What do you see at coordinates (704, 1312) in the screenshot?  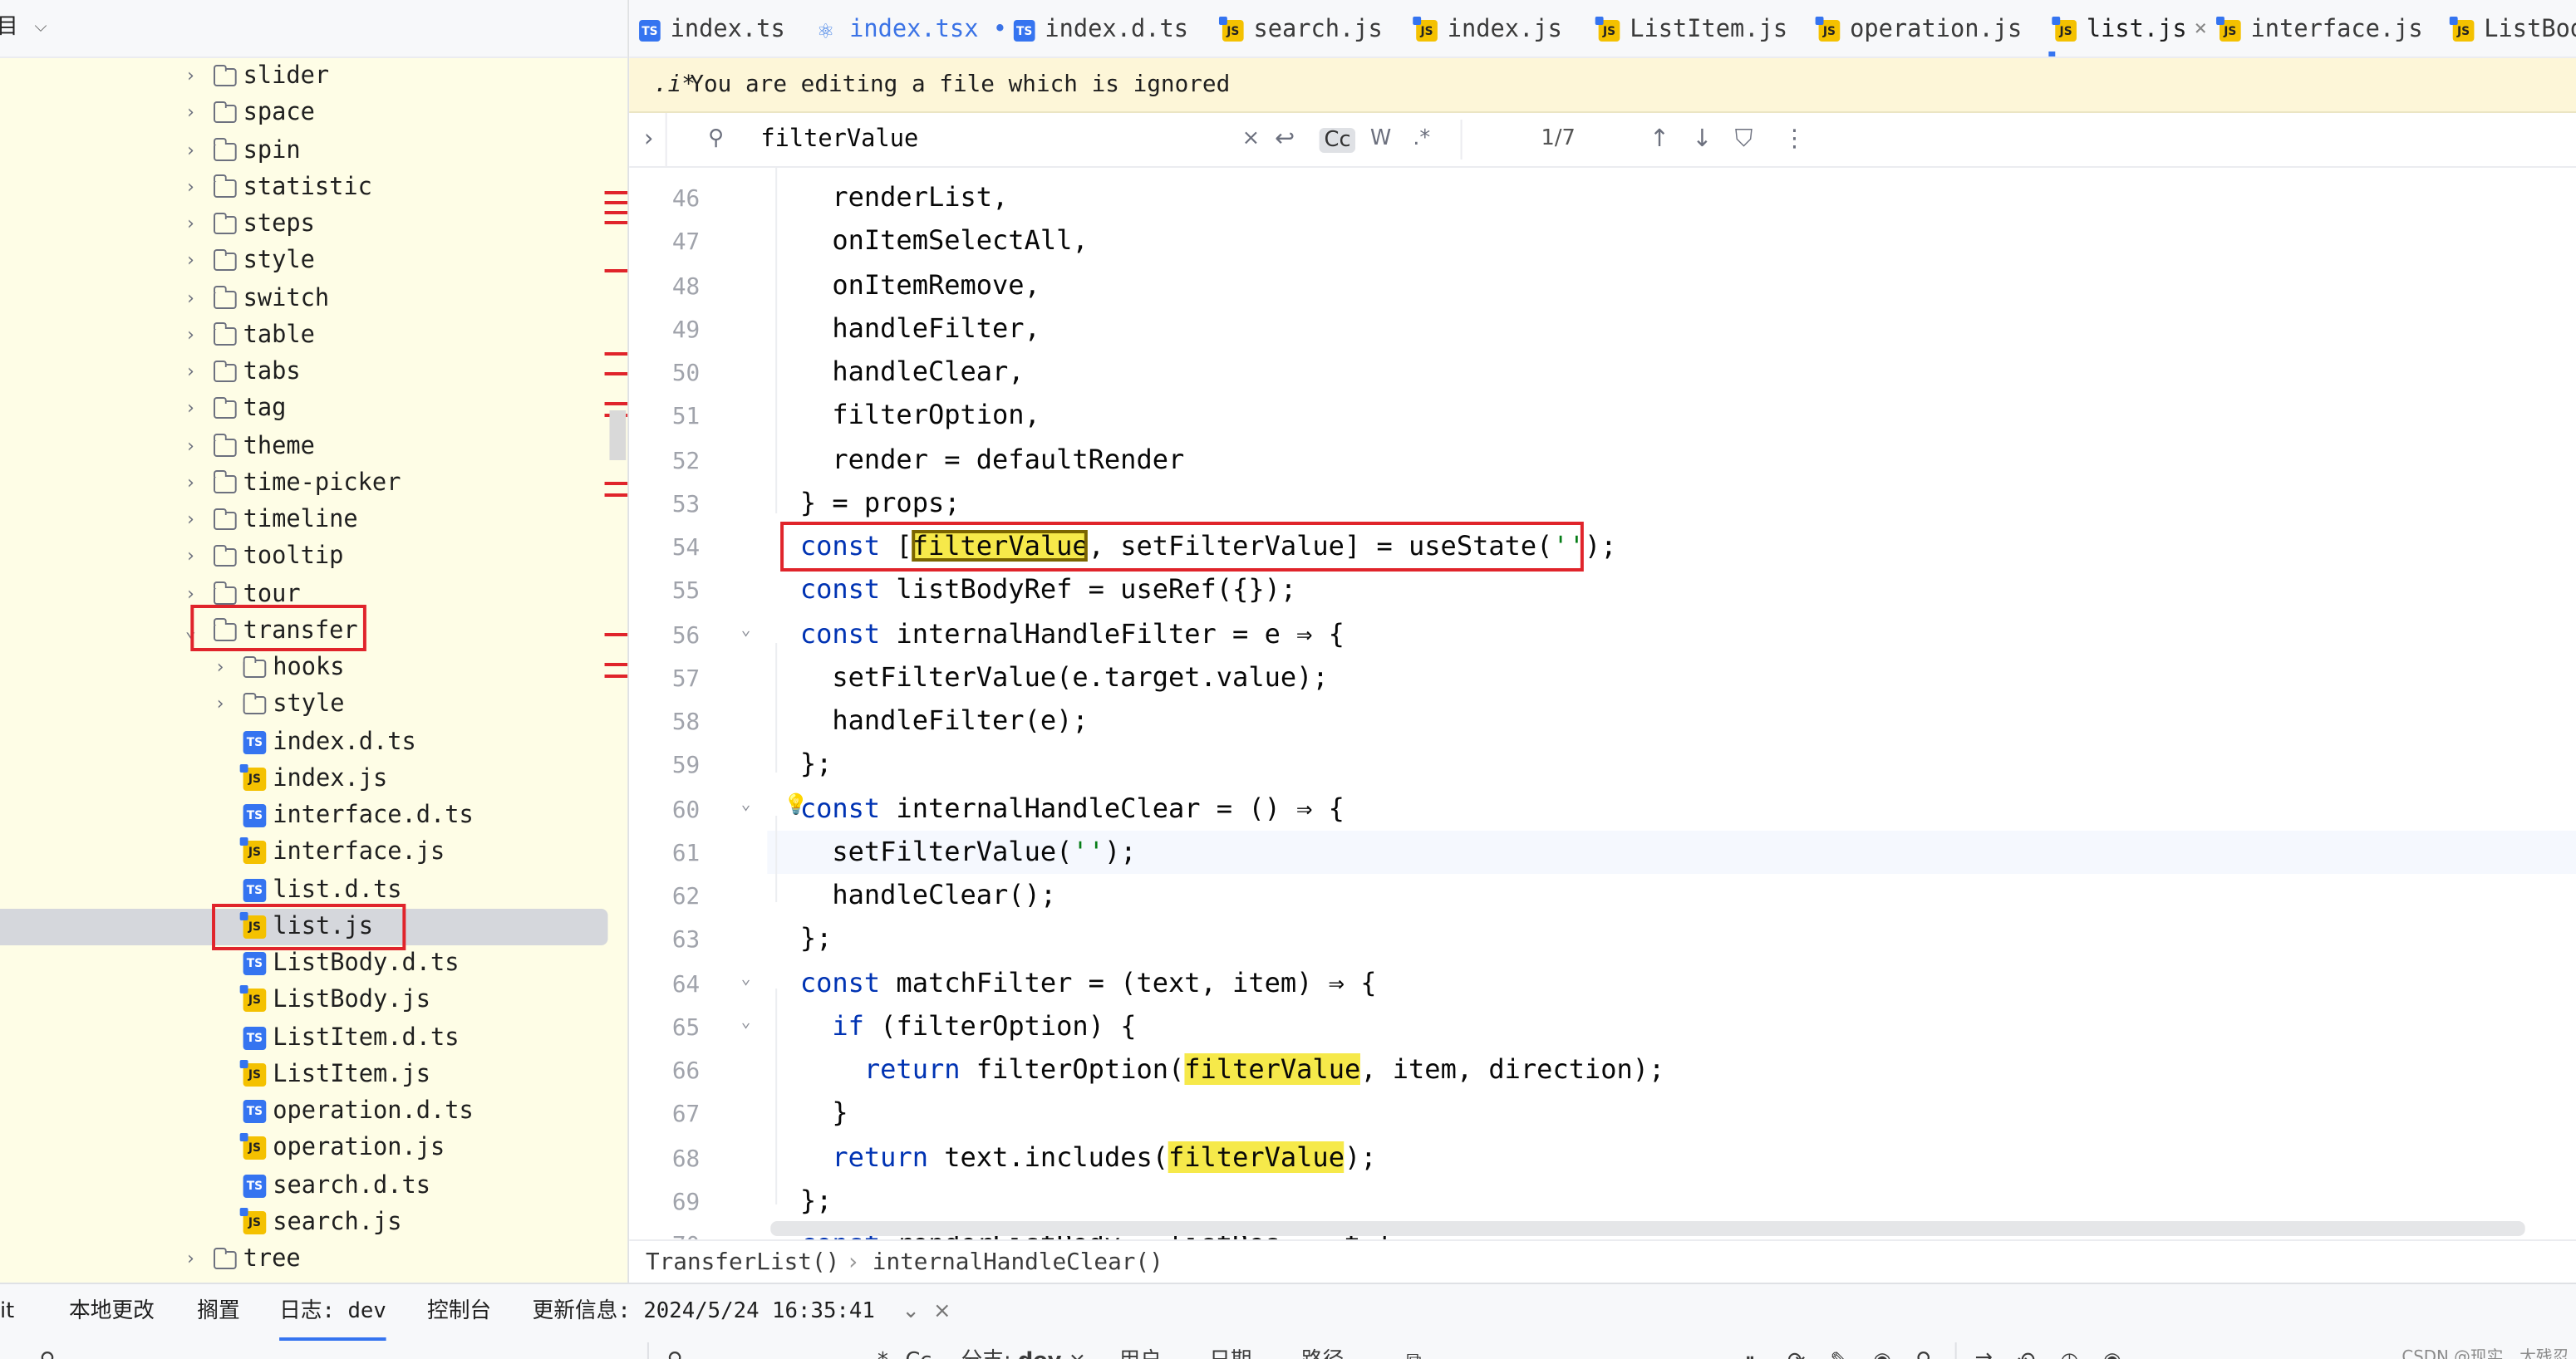 I see `tab-update-info: 更新信息: 2024/5/24 16:35:41` at bounding box center [704, 1312].